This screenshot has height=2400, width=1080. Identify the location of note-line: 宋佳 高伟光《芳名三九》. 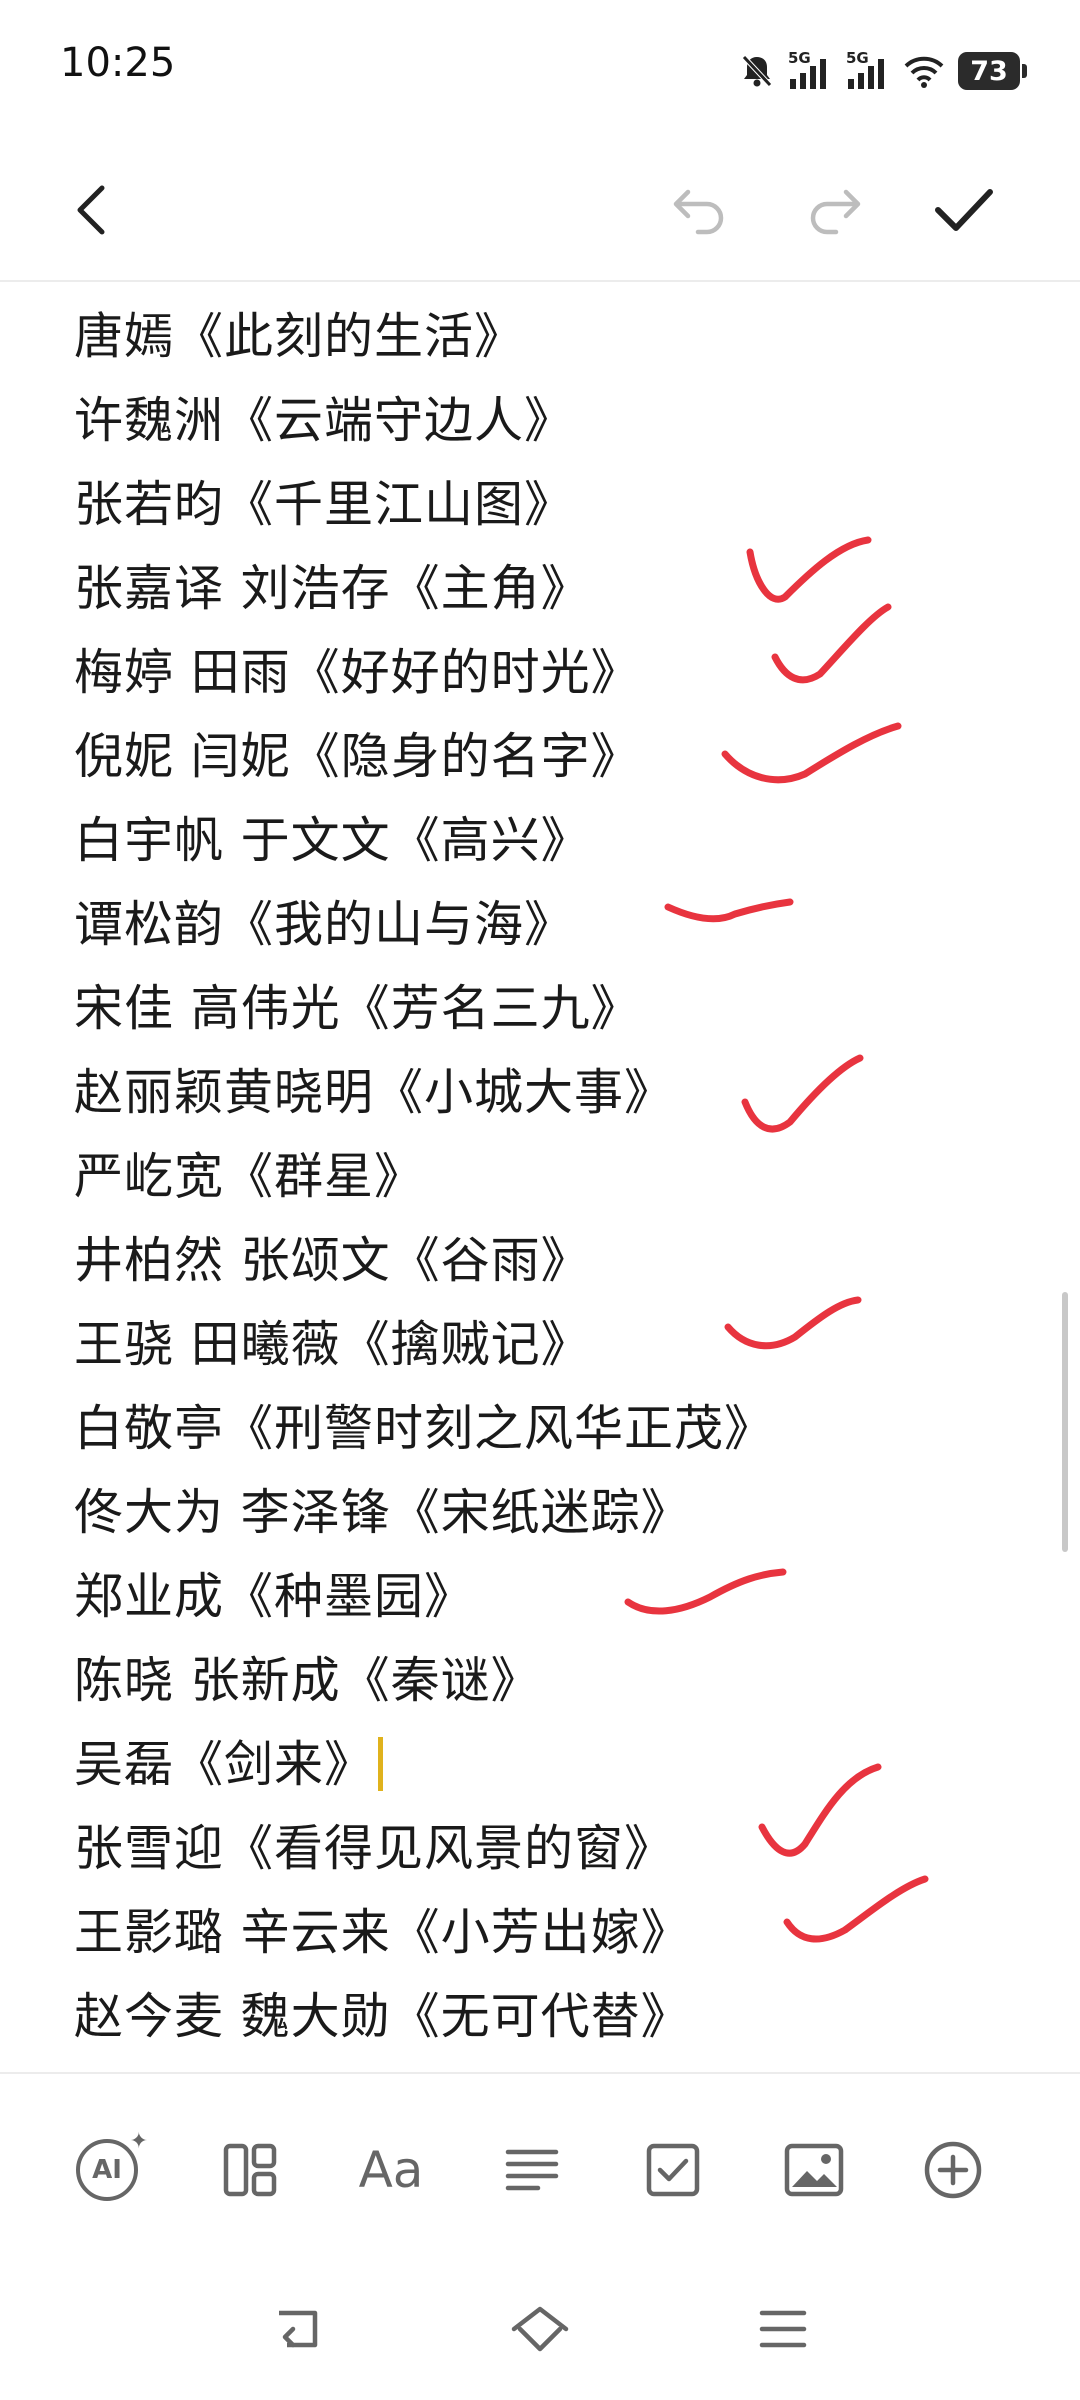
(357, 1009).